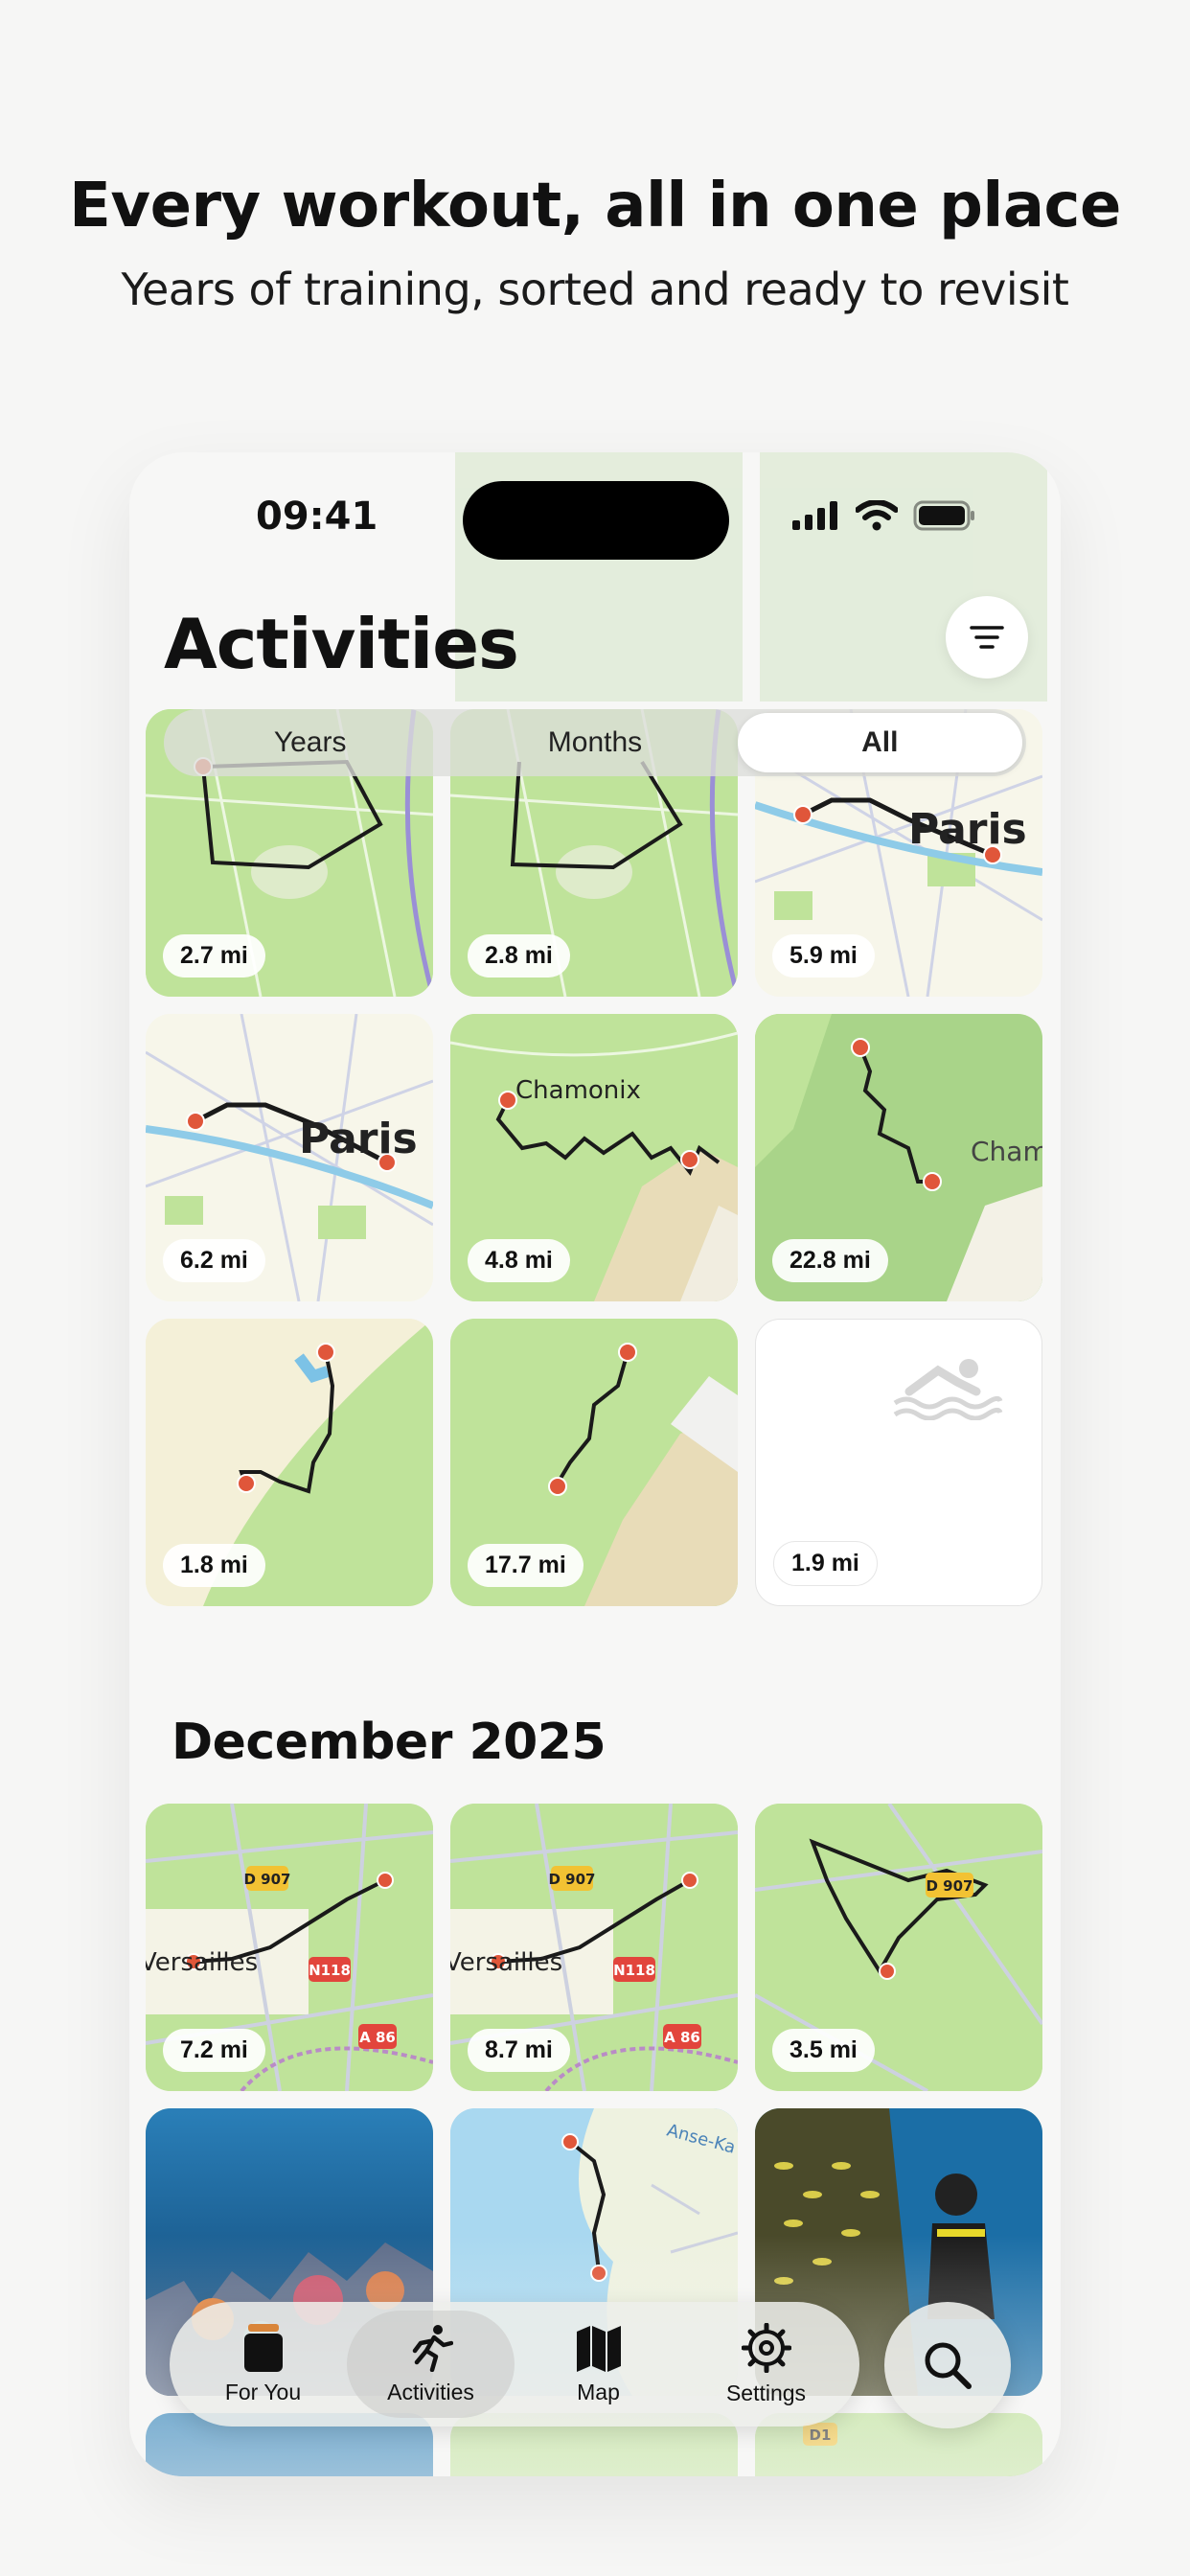 This screenshot has height=2576, width=1190. I want to click on activity-tile: 17.7 mi, so click(594, 1462).